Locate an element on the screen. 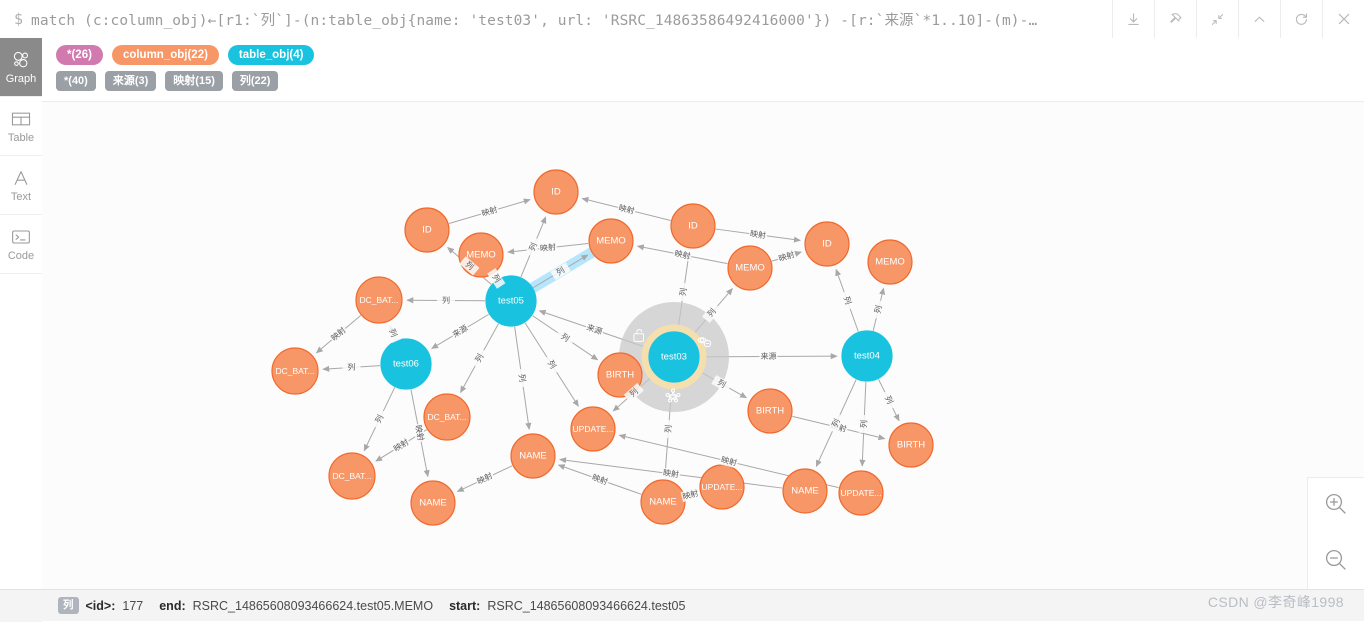  status-id-value: 177 is located at coordinates (133, 605).